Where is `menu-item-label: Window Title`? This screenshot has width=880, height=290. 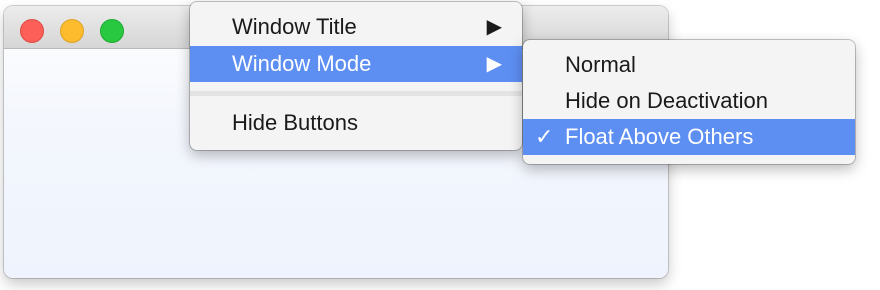 menu-item-label: Window Title is located at coordinates (294, 26).